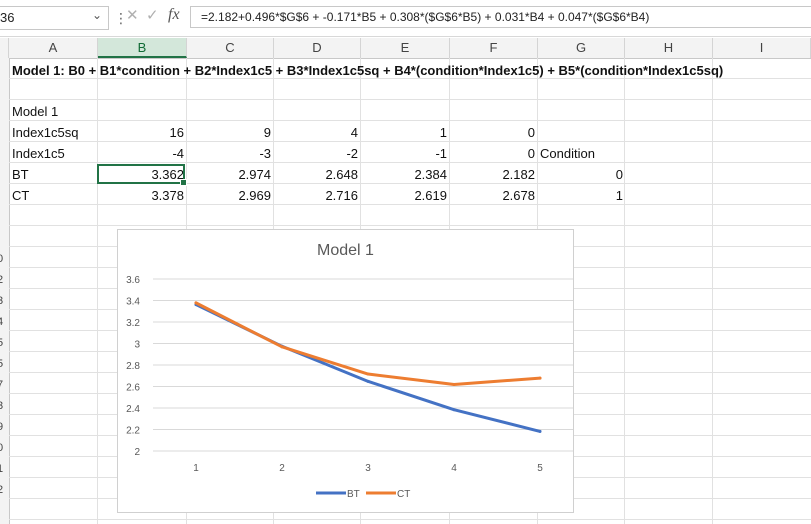 The width and height of the screenshot is (811, 524). Describe the element at coordinates (142, 48) in the screenshot. I see `column-header-b: B` at that location.